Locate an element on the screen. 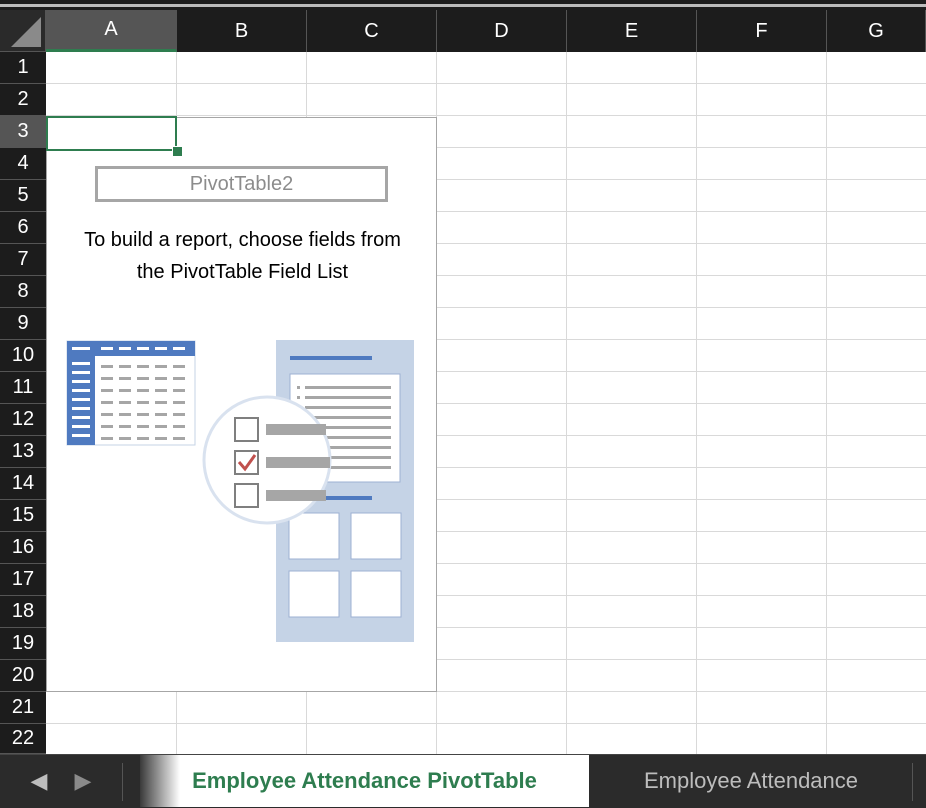 This screenshot has width=926, height=808. row-header-19: 19 is located at coordinates (23, 644).